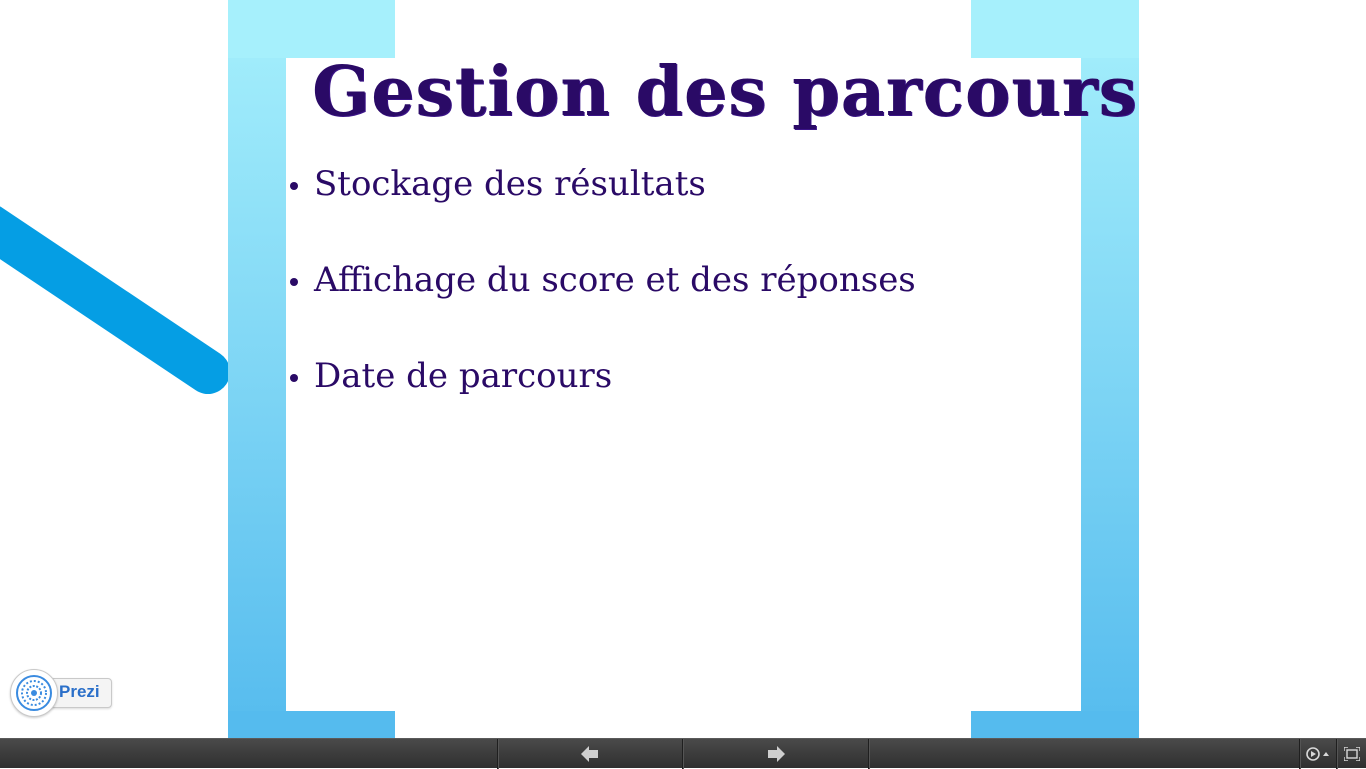 This screenshot has height=769, width=1366. I want to click on prezi-logo-icon, so click(34, 693).